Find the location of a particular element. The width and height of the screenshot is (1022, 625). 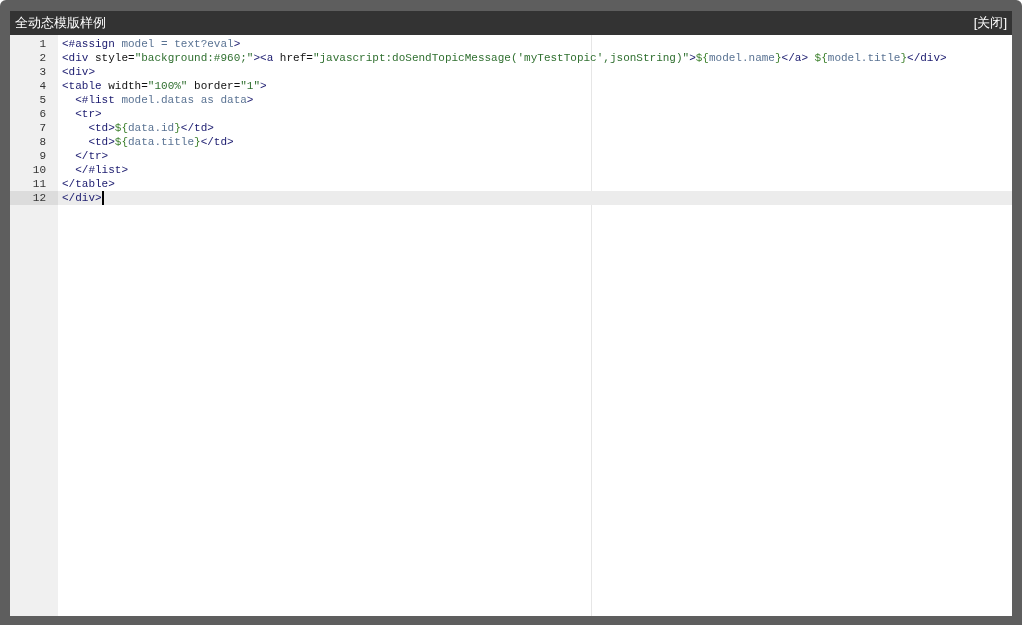

window-title: 全动态模版样例 is located at coordinates (60, 23).